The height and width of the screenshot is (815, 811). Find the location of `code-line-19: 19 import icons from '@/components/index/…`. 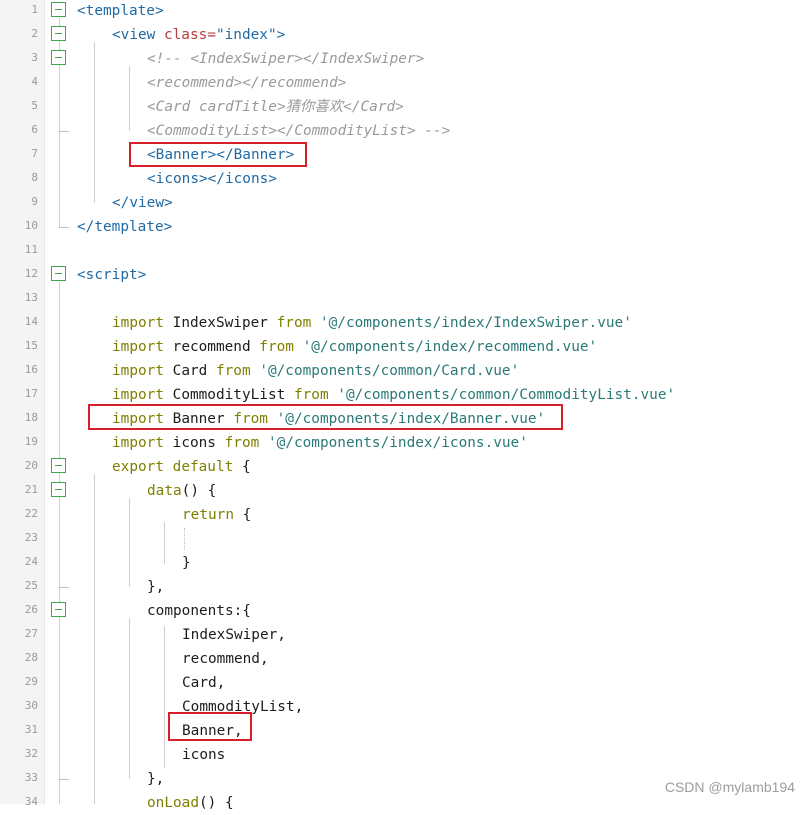

code-line-19: 19 import icons from '@/components/index/… is located at coordinates (405, 443).